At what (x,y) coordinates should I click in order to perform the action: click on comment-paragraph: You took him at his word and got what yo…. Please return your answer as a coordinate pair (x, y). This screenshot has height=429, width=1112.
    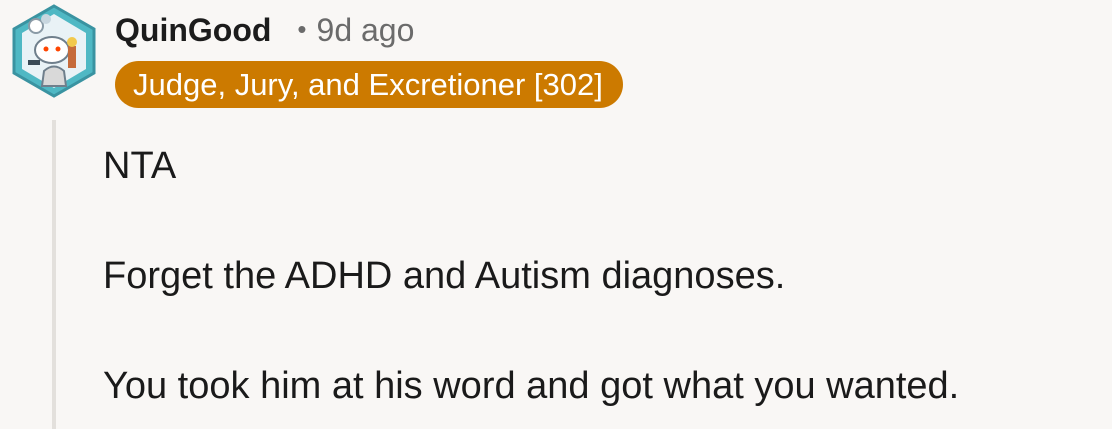
    Looking at the image, I should click on (531, 386).